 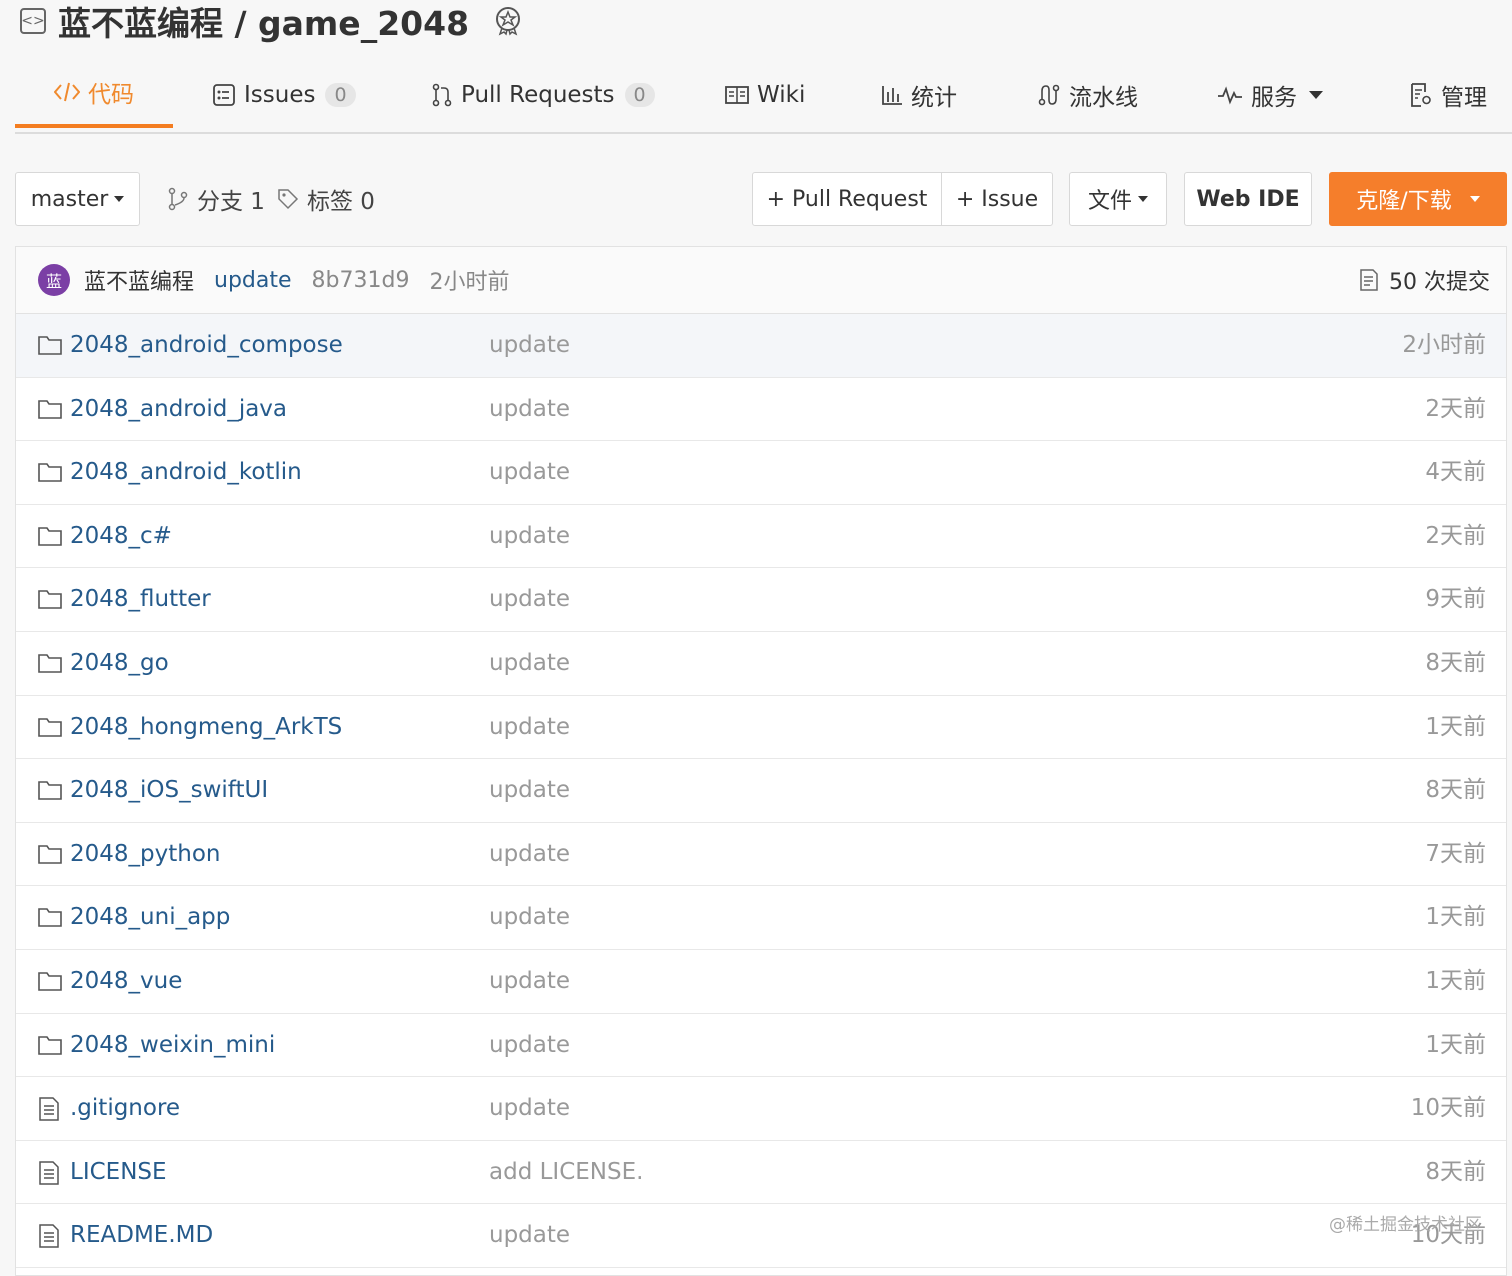 What do you see at coordinates (761, 600) in the screenshot?
I see `table-row: 2048_flutter update 9天前` at bounding box center [761, 600].